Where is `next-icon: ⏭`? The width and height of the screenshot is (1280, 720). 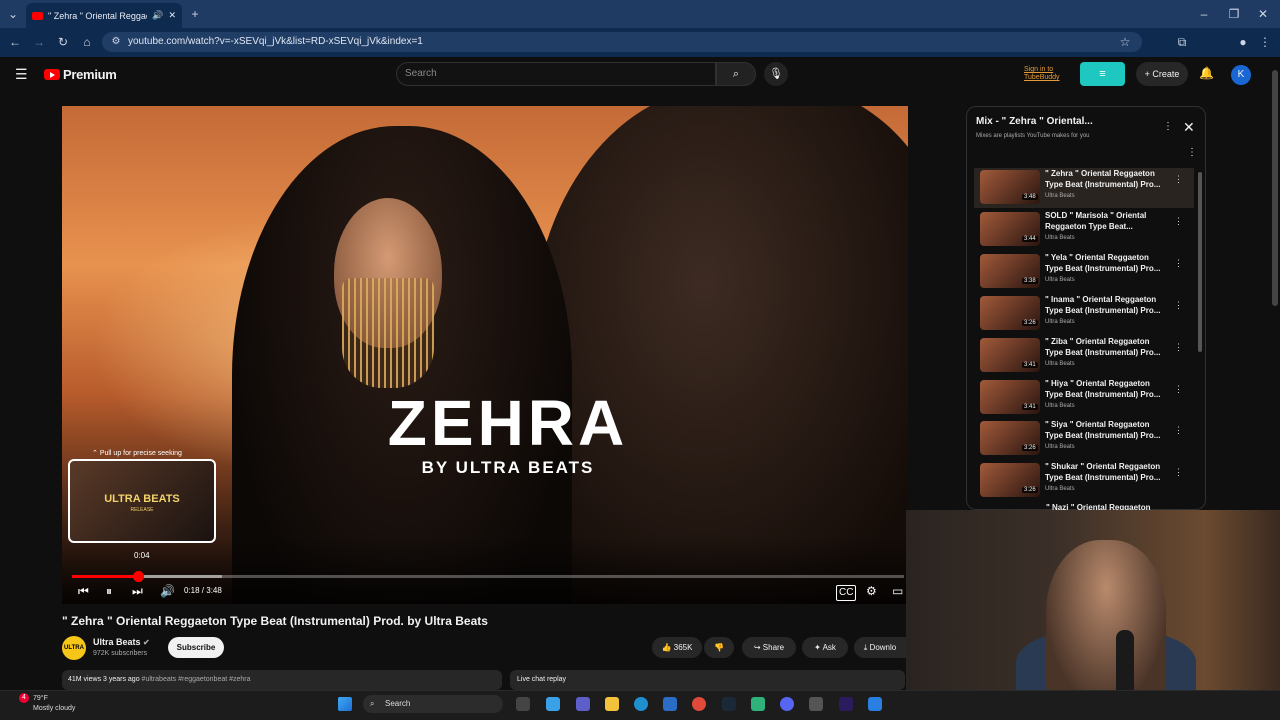
next-icon: ⏭ is located at coordinates (137, 591).